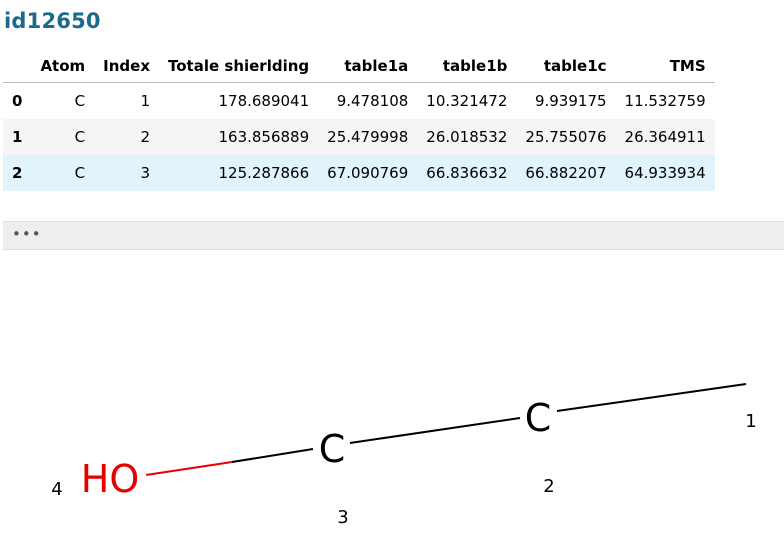 The image size is (784, 557). I want to click on cell-index: 2, so click(145, 137).